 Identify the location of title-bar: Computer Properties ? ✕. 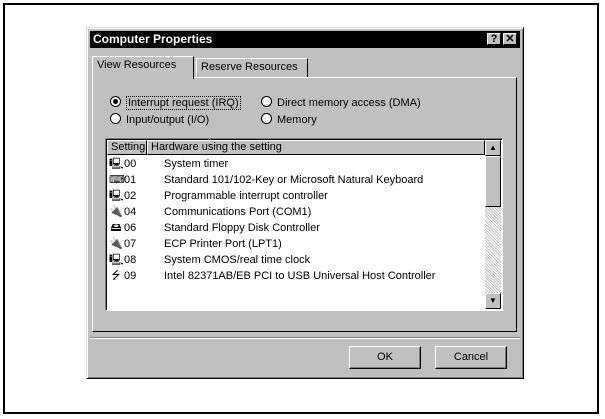
(305, 39).